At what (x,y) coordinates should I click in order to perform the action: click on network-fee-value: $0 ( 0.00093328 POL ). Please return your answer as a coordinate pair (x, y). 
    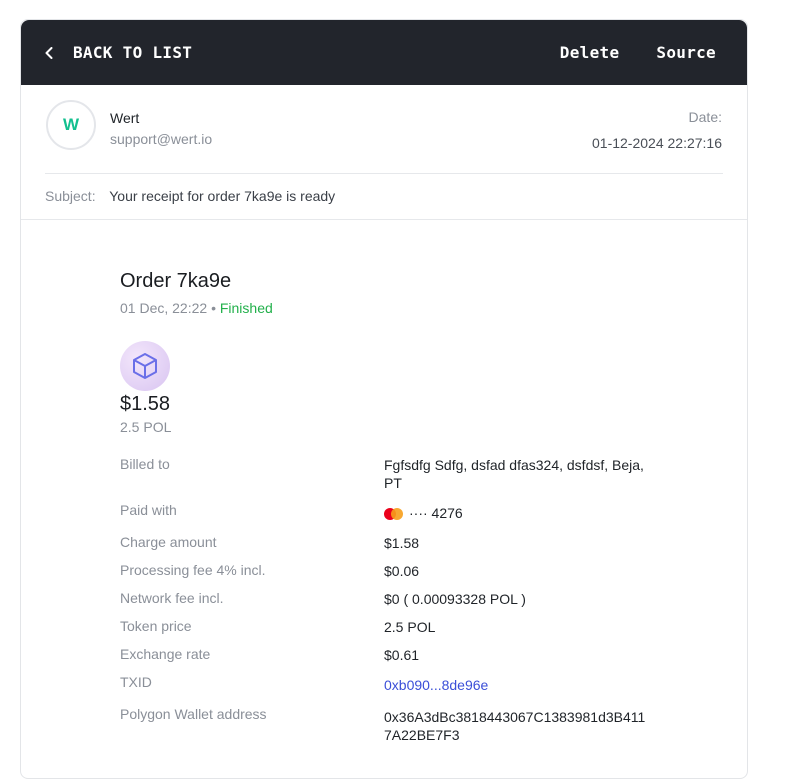
    Looking at the image, I should click on (455, 599).